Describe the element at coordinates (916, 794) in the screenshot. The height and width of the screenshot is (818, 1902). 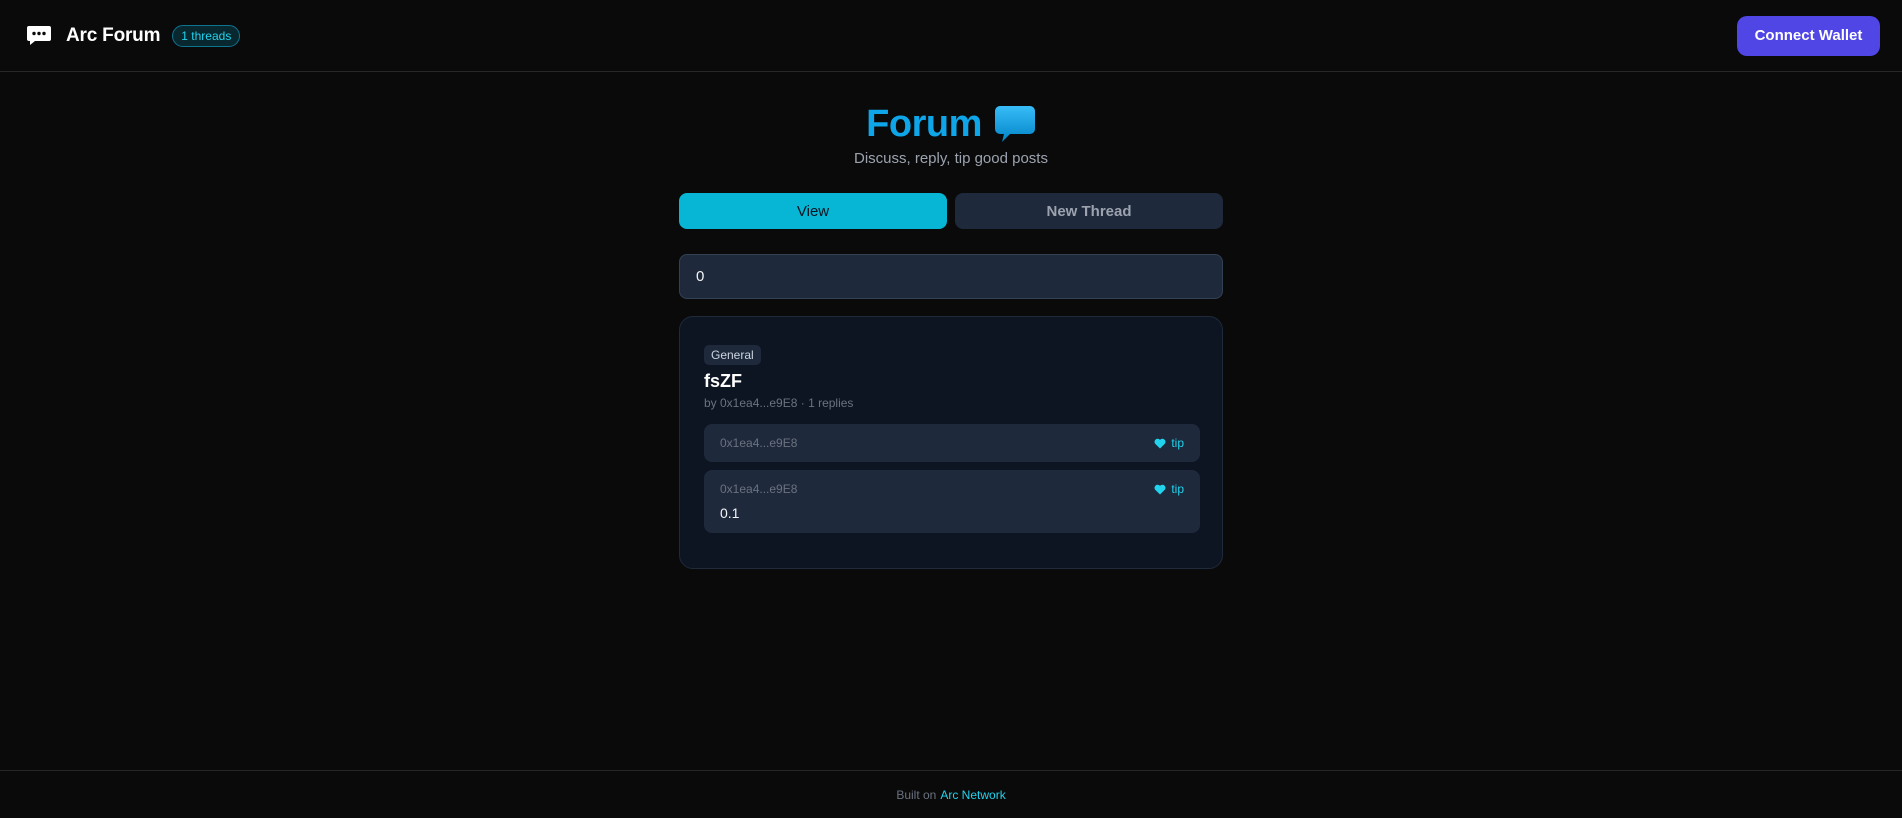
I see `footer-text: Built on` at that location.